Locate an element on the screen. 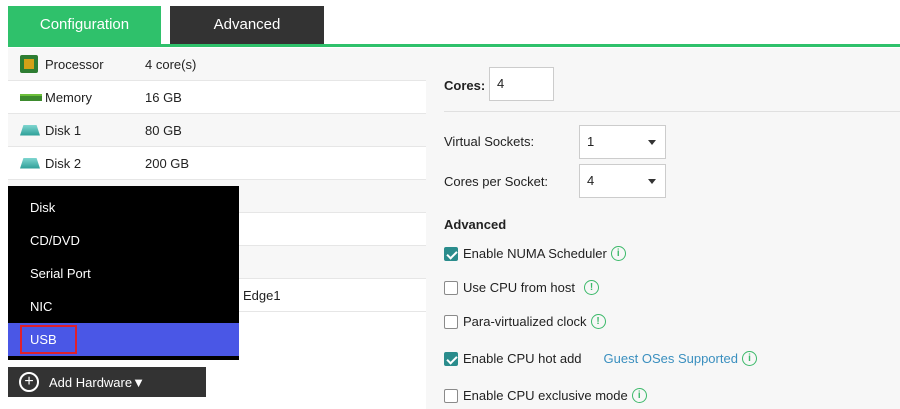 Image resolution: width=900 pixels, height=409 pixels. option-label: Use CPU from host is located at coordinates (519, 287).